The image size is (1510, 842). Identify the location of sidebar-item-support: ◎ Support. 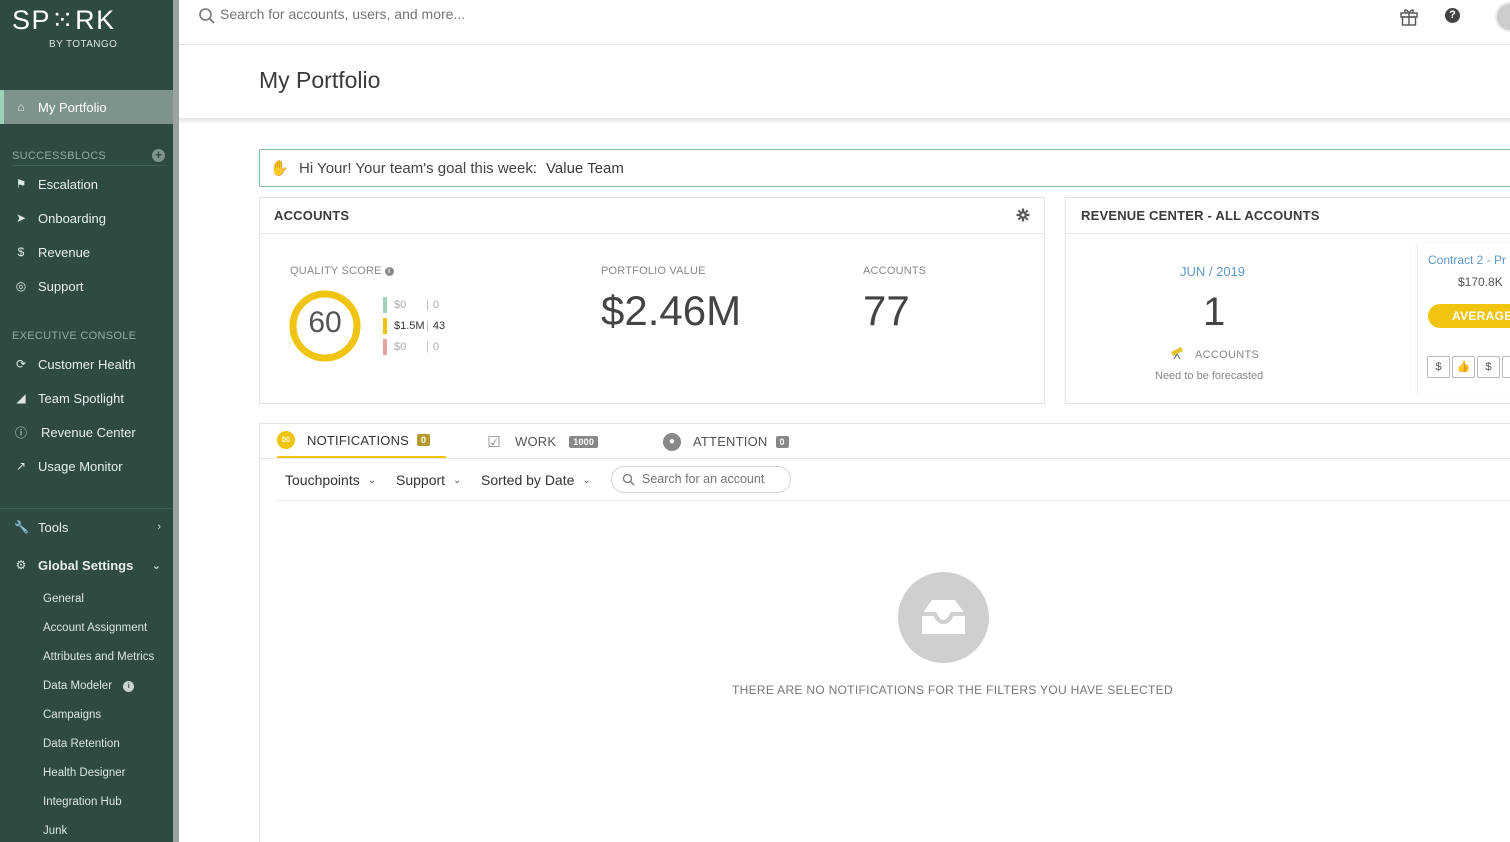
(86, 286).